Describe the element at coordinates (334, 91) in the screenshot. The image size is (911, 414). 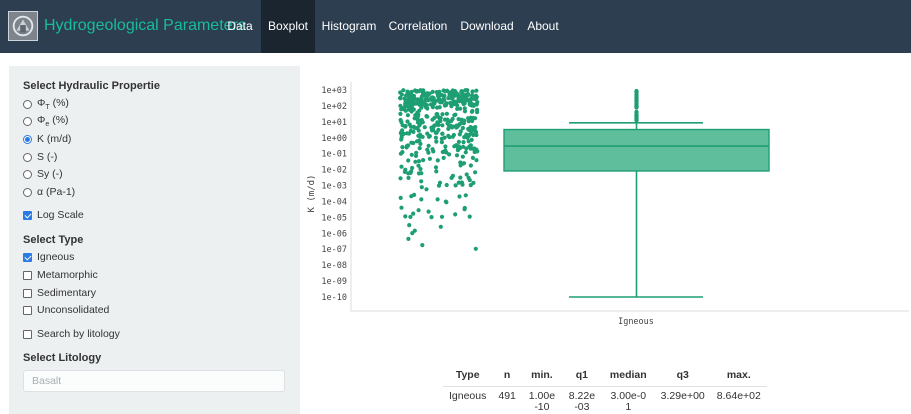
I see `y-tick-label: 1e+03` at that location.